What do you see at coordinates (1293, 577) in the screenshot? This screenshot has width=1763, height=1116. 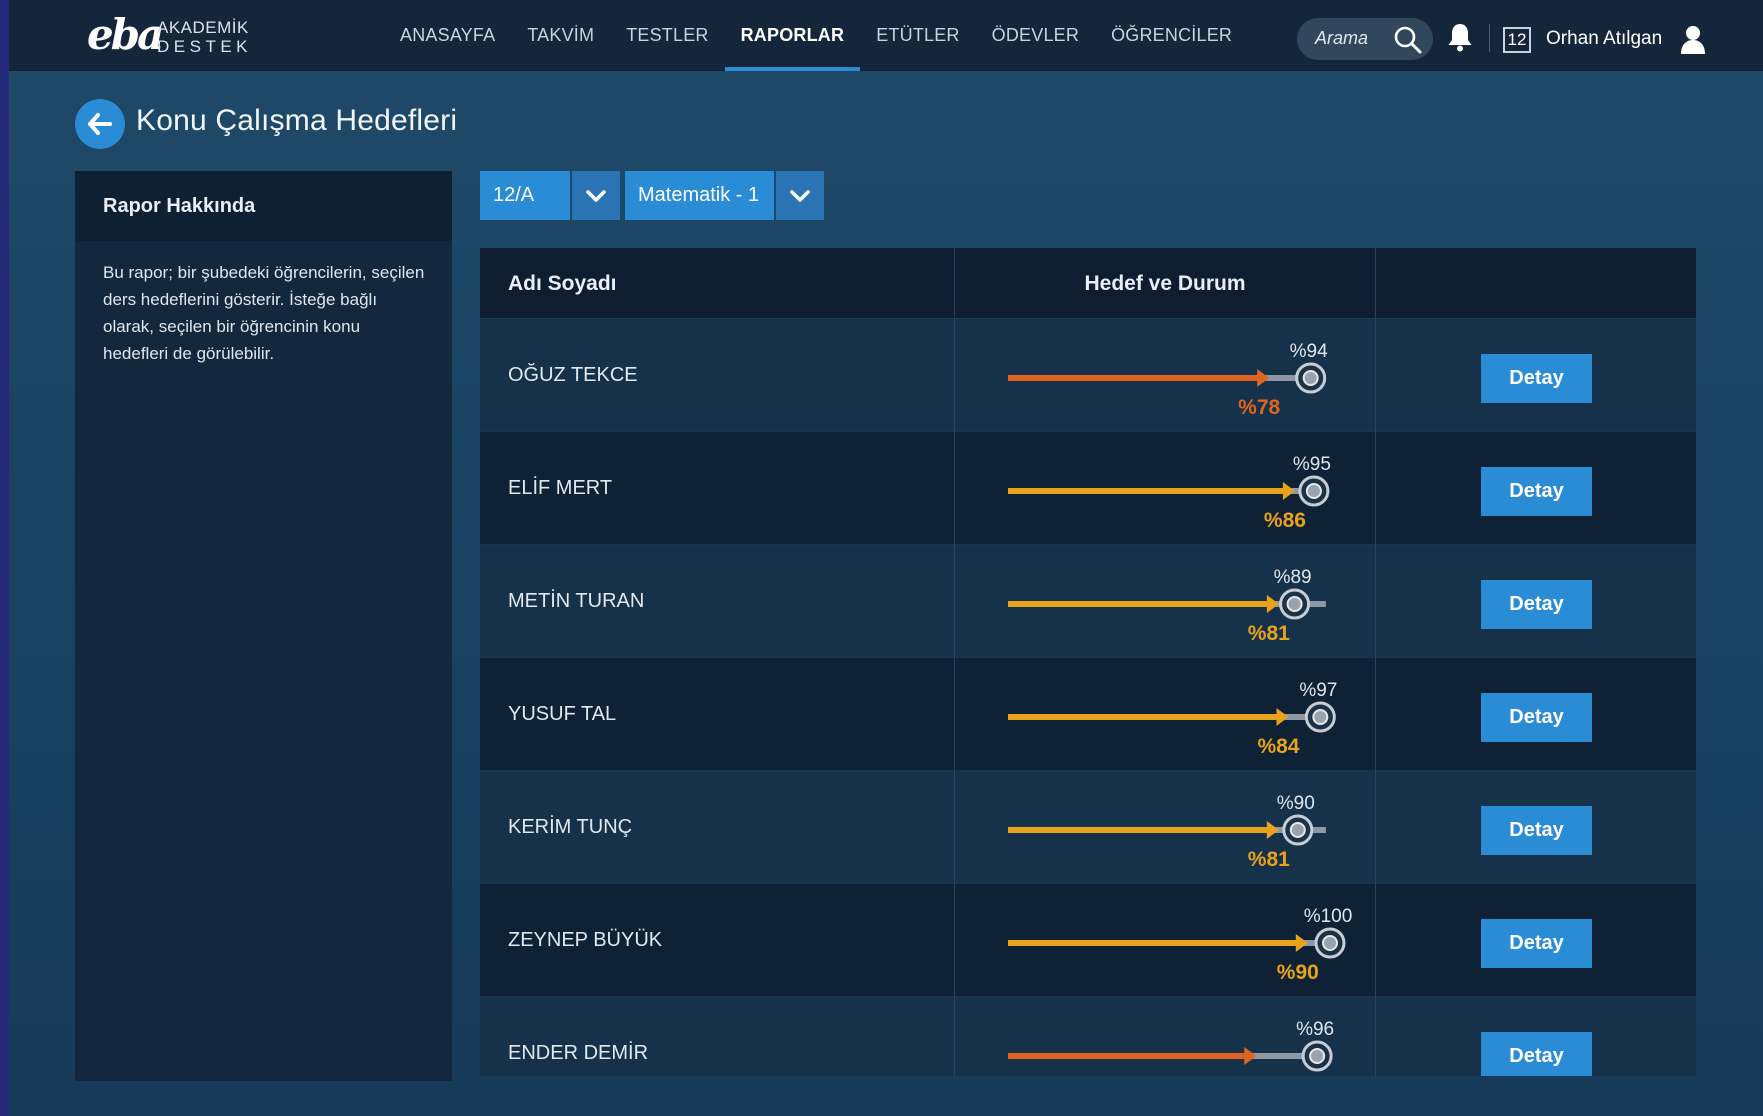 I see `target-percent: %89` at bounding box center [1293, 577].